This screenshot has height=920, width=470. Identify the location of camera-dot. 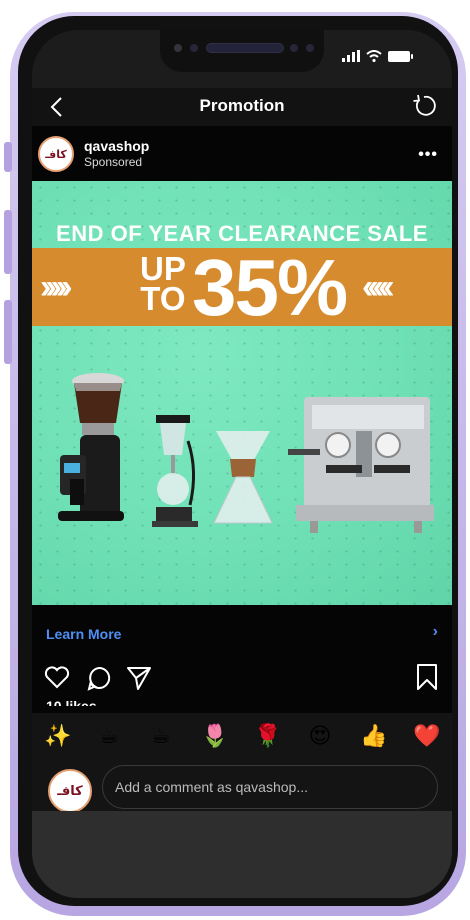
(310, 48).